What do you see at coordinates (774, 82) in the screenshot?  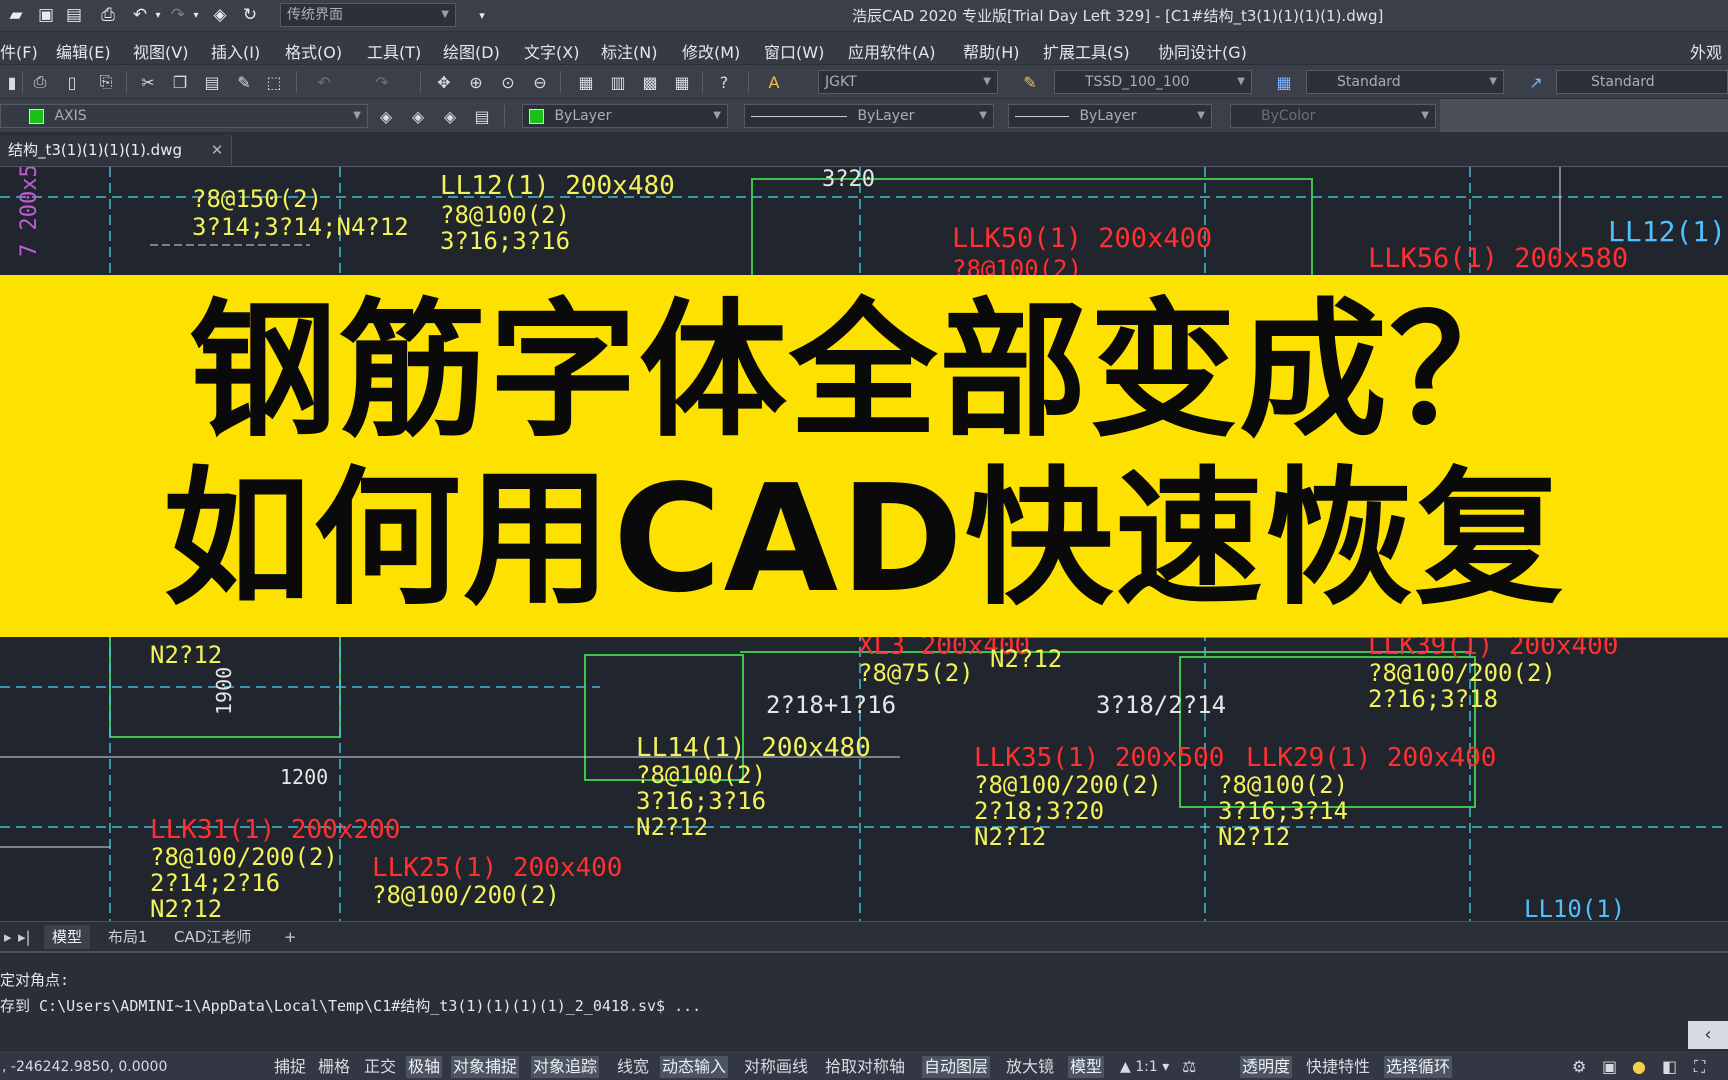 I see `text-style-icon: A` at bounding box center [774, 82].